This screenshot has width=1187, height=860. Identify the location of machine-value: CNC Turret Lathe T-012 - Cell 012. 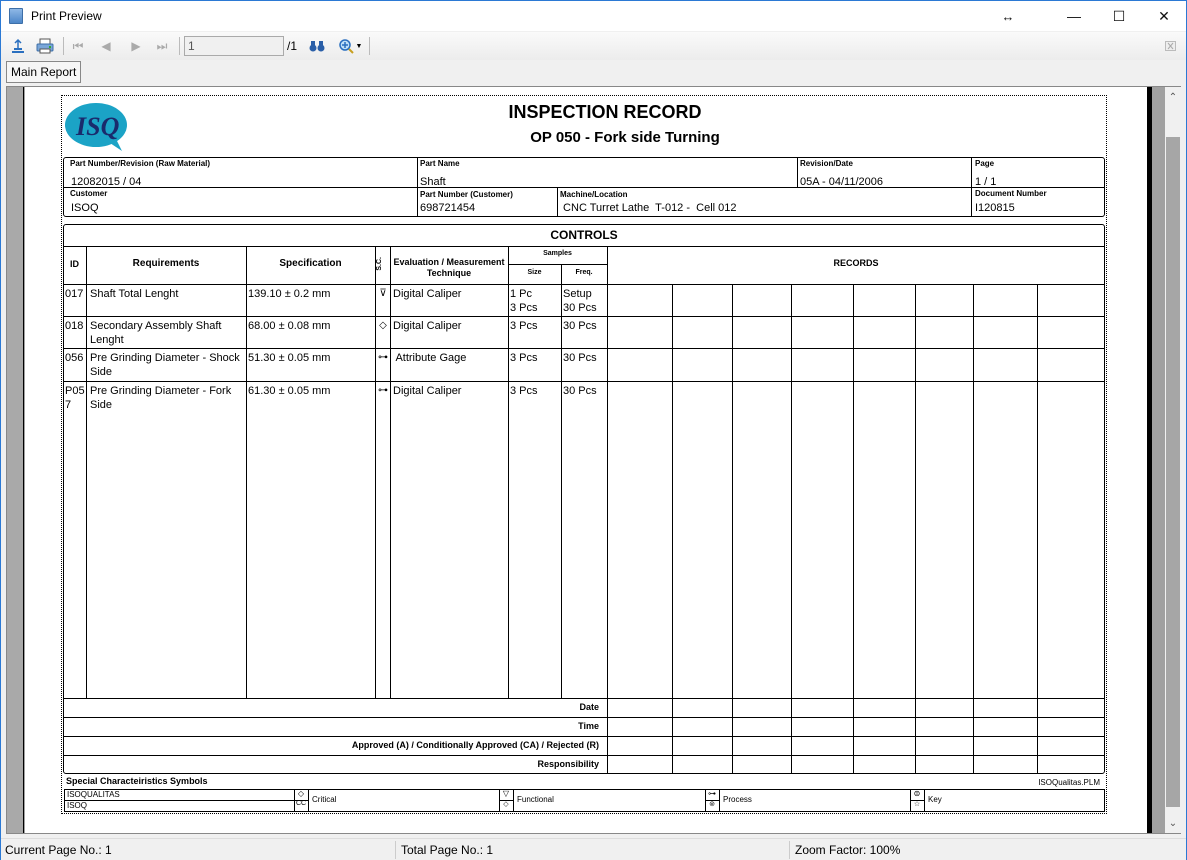
(648, 208).